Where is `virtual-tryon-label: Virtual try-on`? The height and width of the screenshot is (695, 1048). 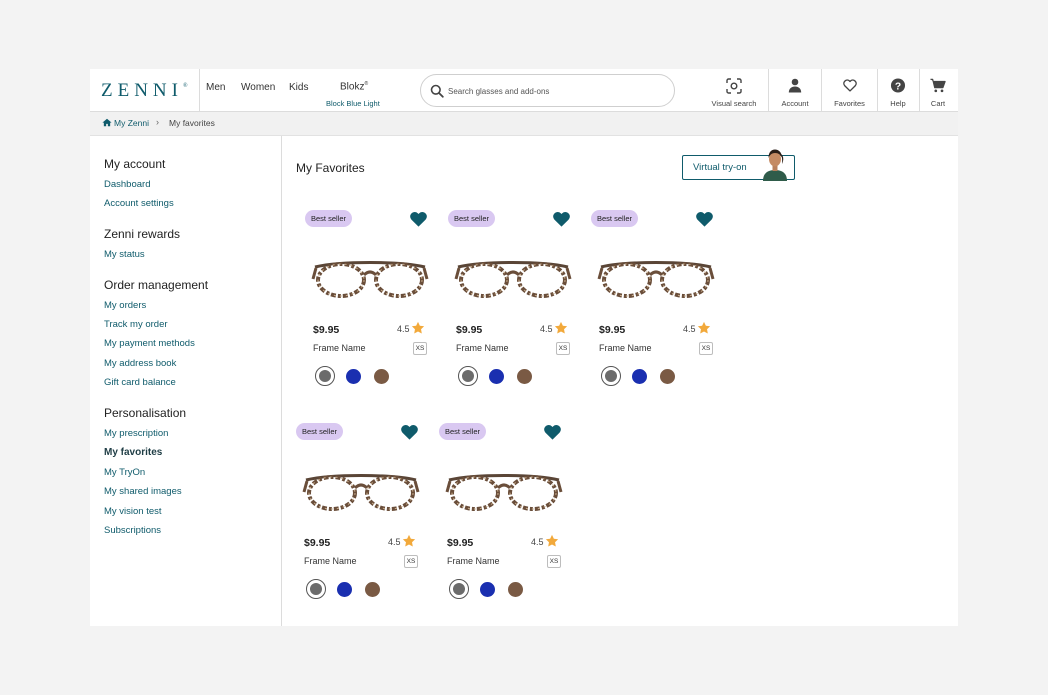
virtual-tryon-label: Virtual try-on is located at coordinates (720, 167).